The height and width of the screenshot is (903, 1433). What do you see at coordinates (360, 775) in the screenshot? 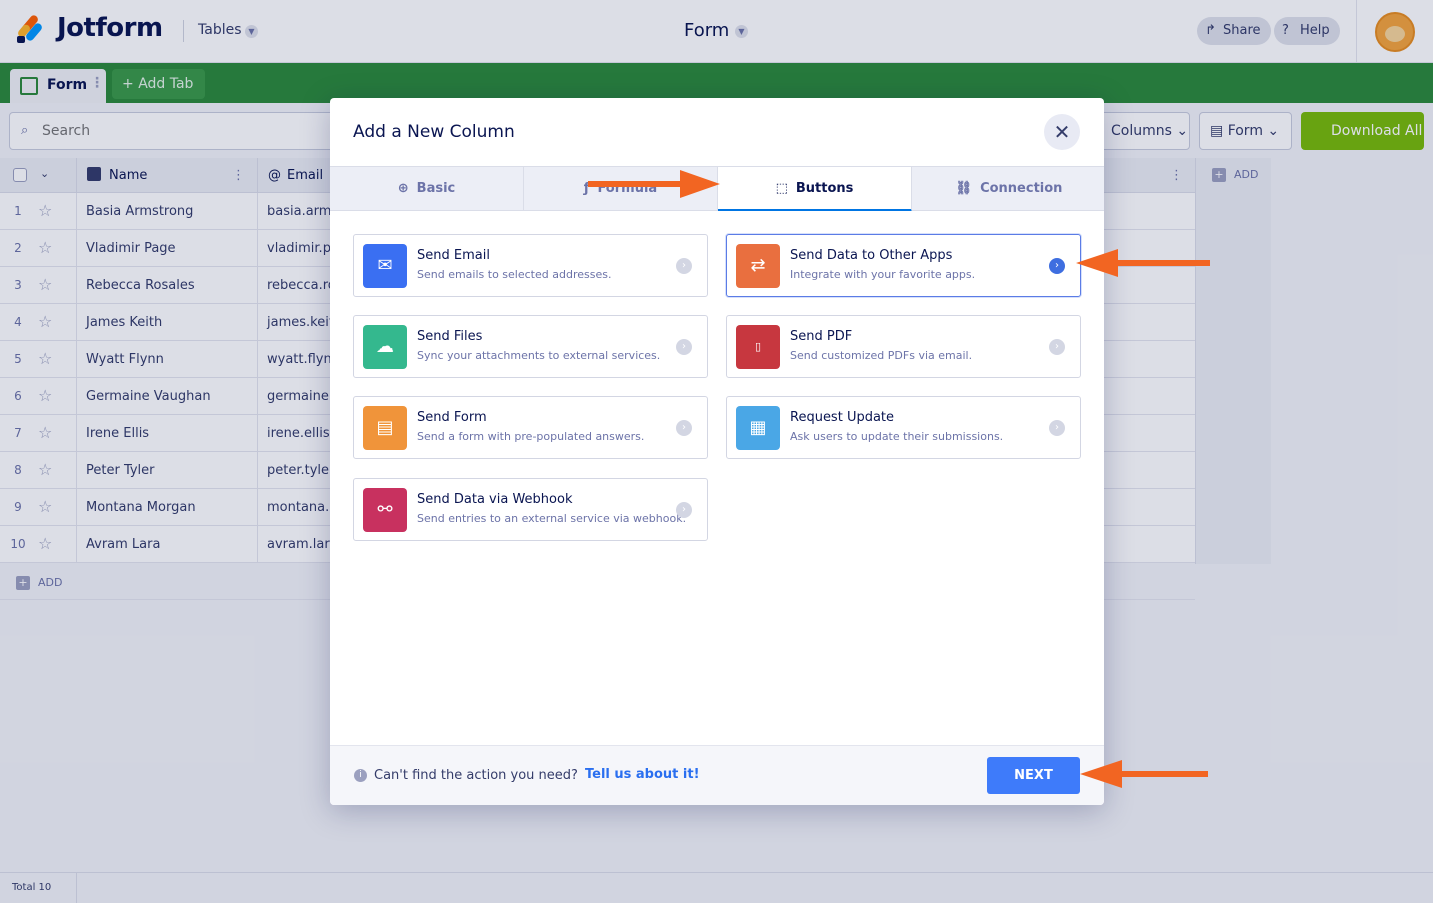
I see `info-icon: i` at bounding box center [360, 775].